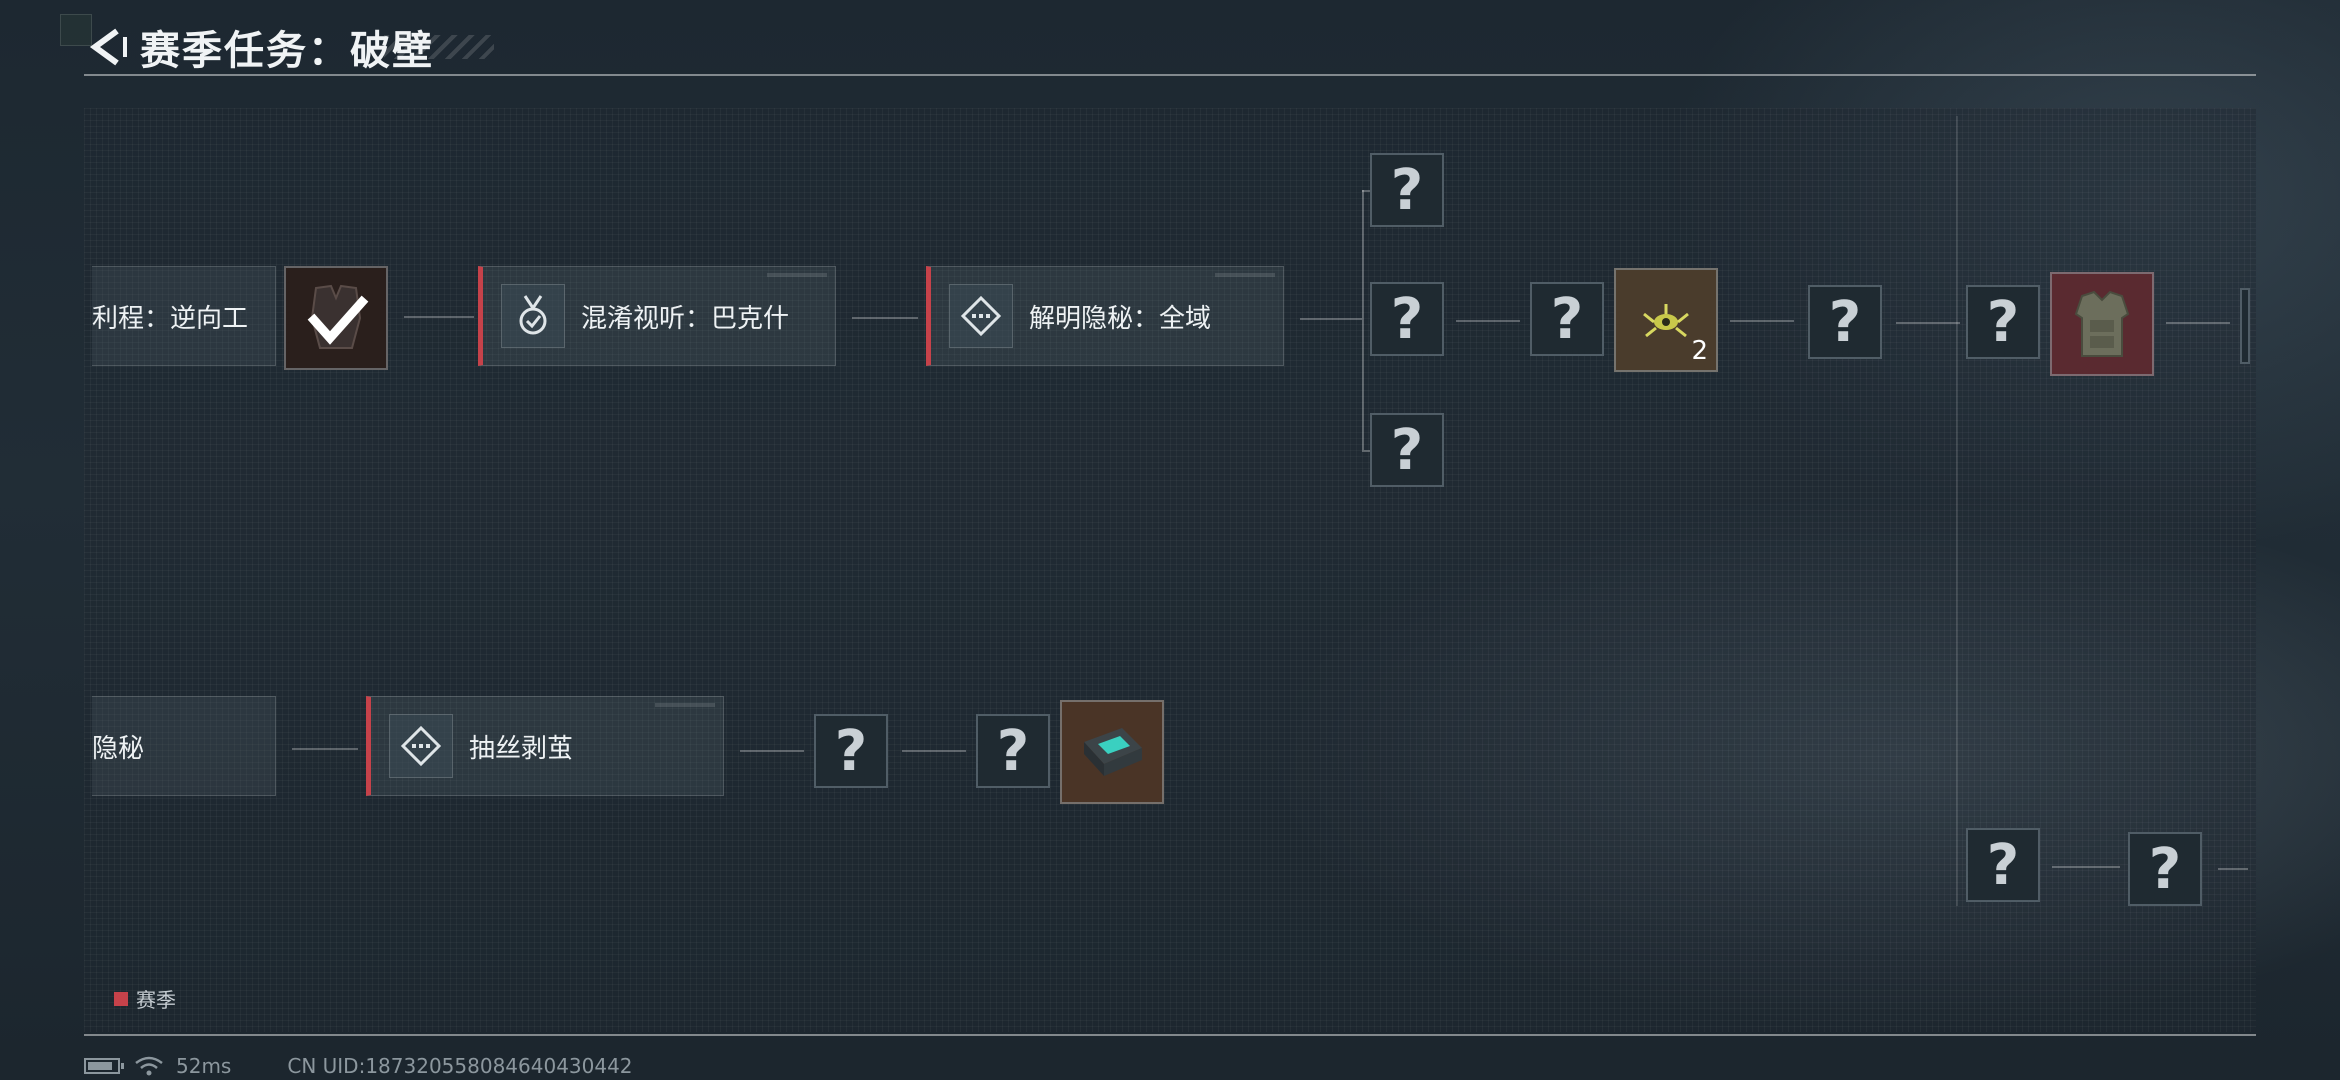 The width and height of the screenshot is (2340, 1080). I want to click on legend-label: 赛季, so click(156, 1000).